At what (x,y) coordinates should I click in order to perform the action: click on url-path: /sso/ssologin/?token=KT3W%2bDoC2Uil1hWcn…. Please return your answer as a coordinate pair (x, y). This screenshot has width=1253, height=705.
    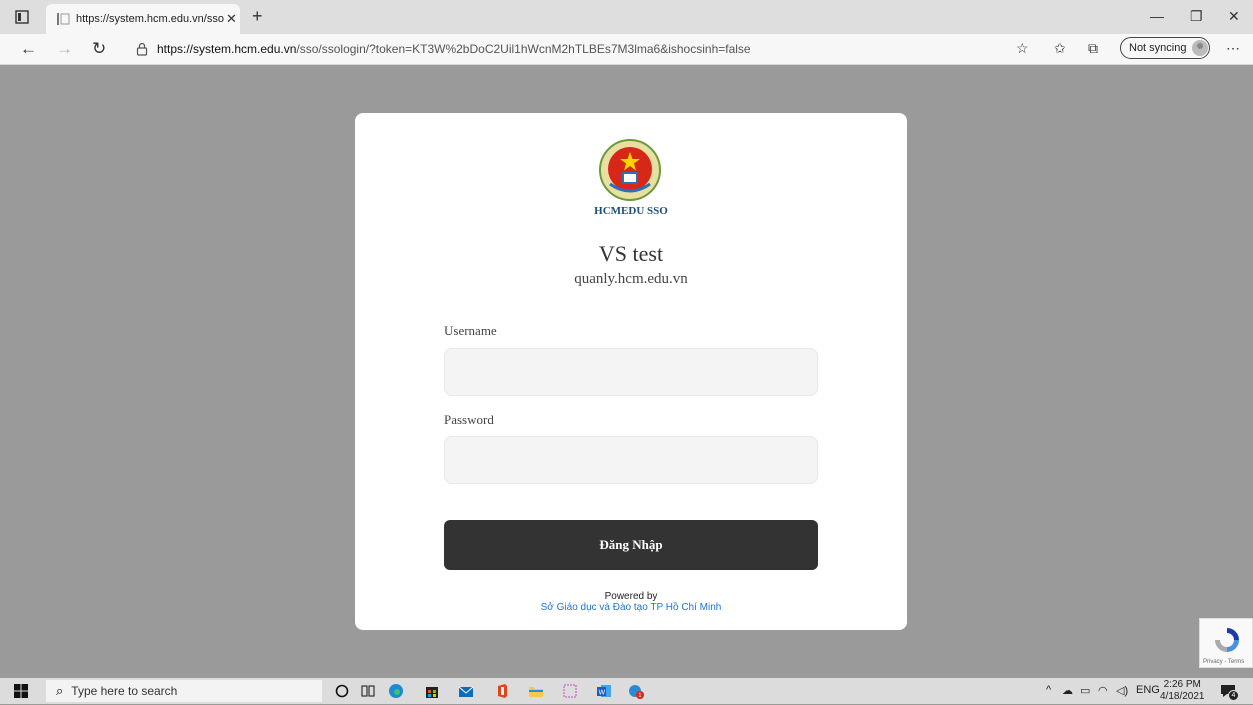
    Looking at the image, I should click on (523, 49).